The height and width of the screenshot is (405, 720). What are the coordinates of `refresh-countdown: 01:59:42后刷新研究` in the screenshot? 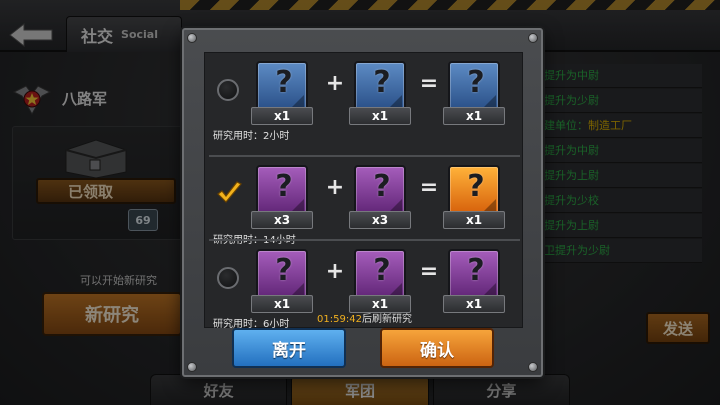 It's located at (364, 317).